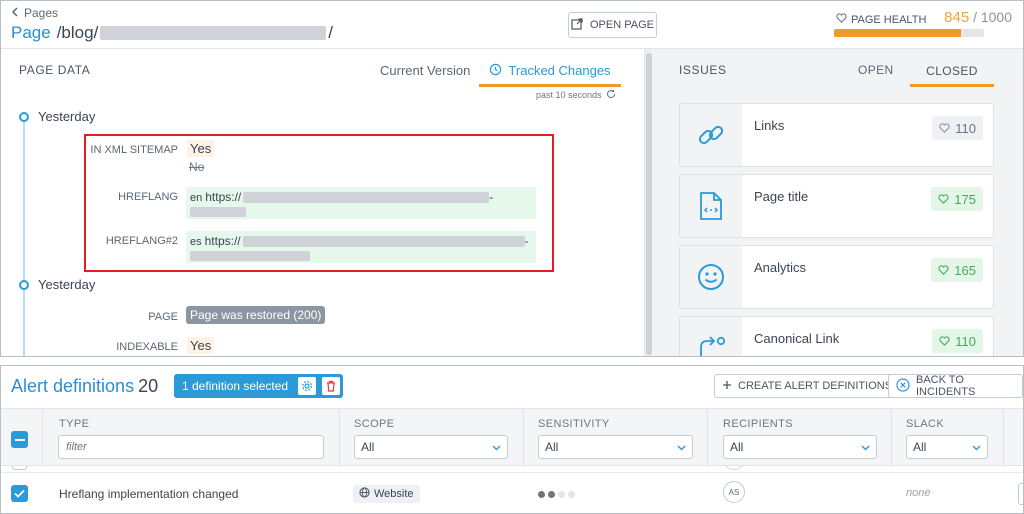  What do you see at coordinates (734, 492) in the screenshot?
I see `avatar: AS` at bounding box center [734, 492].